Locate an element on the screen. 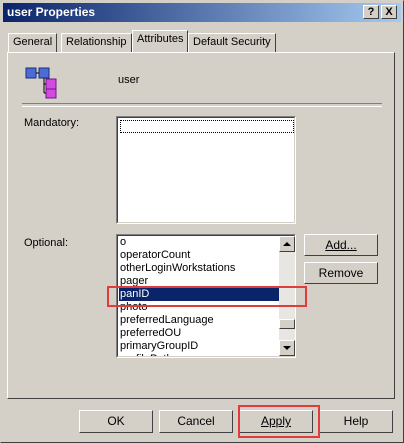 The height and width of the screenshot is (443, 404). list-item: o is located at coordinates (199, 242).